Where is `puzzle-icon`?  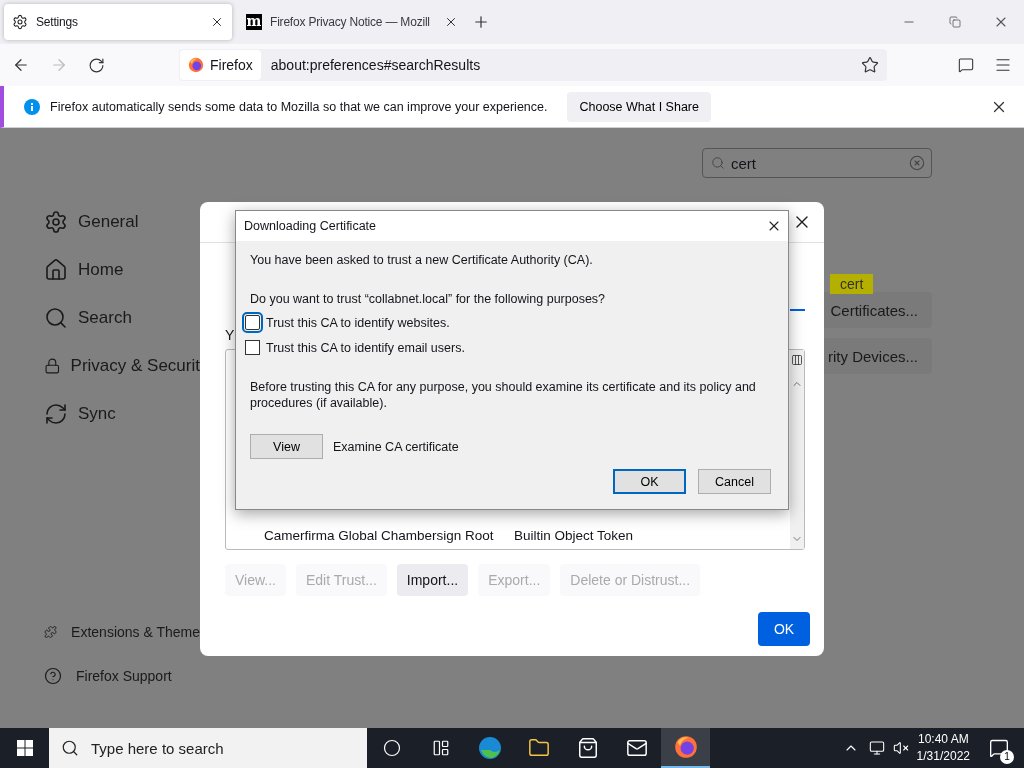 puzzle-icon is located at coordinates (51, 632).